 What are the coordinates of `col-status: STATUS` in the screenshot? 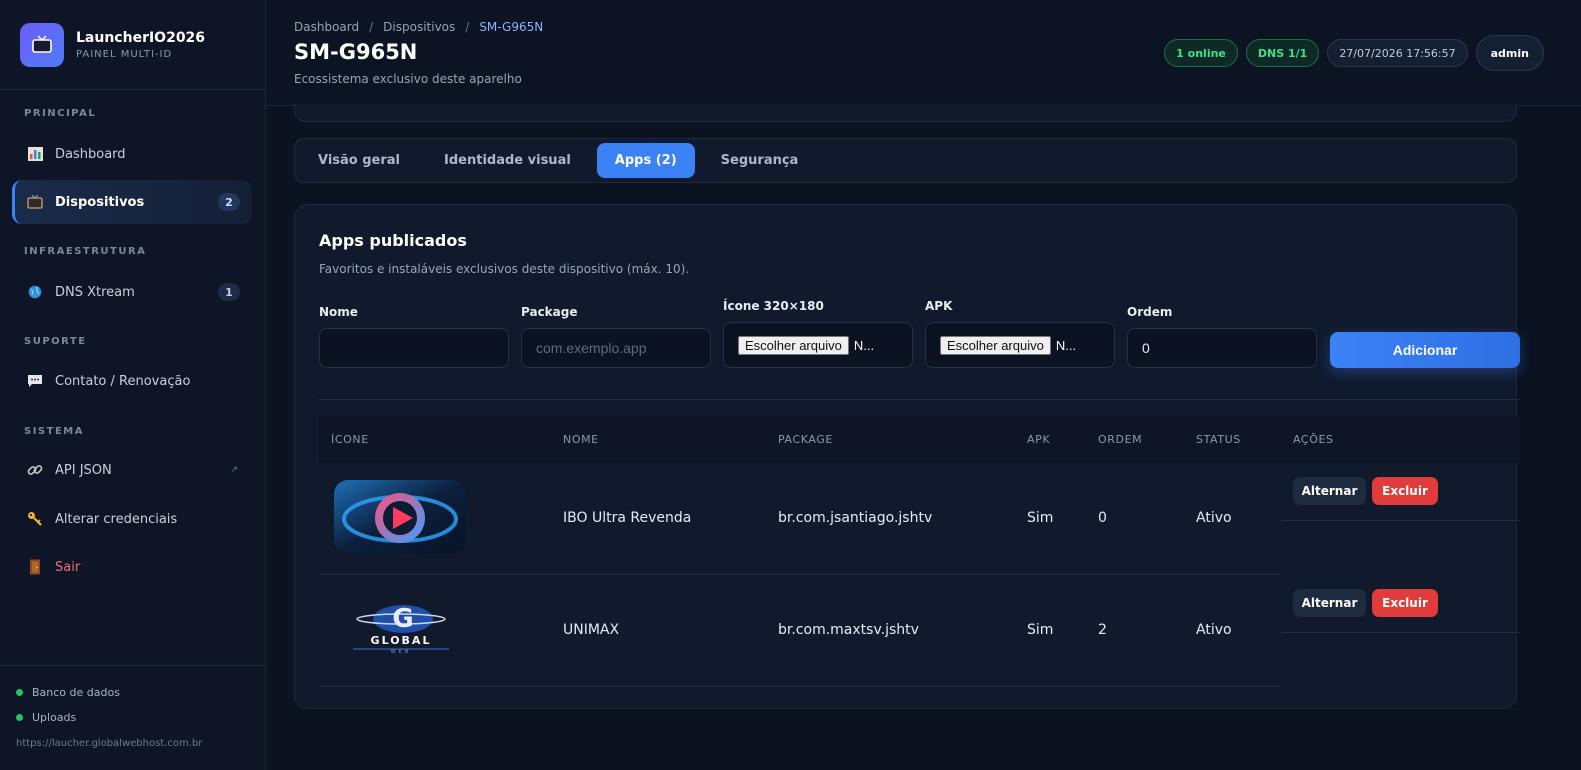 It's located at (1218, 439).